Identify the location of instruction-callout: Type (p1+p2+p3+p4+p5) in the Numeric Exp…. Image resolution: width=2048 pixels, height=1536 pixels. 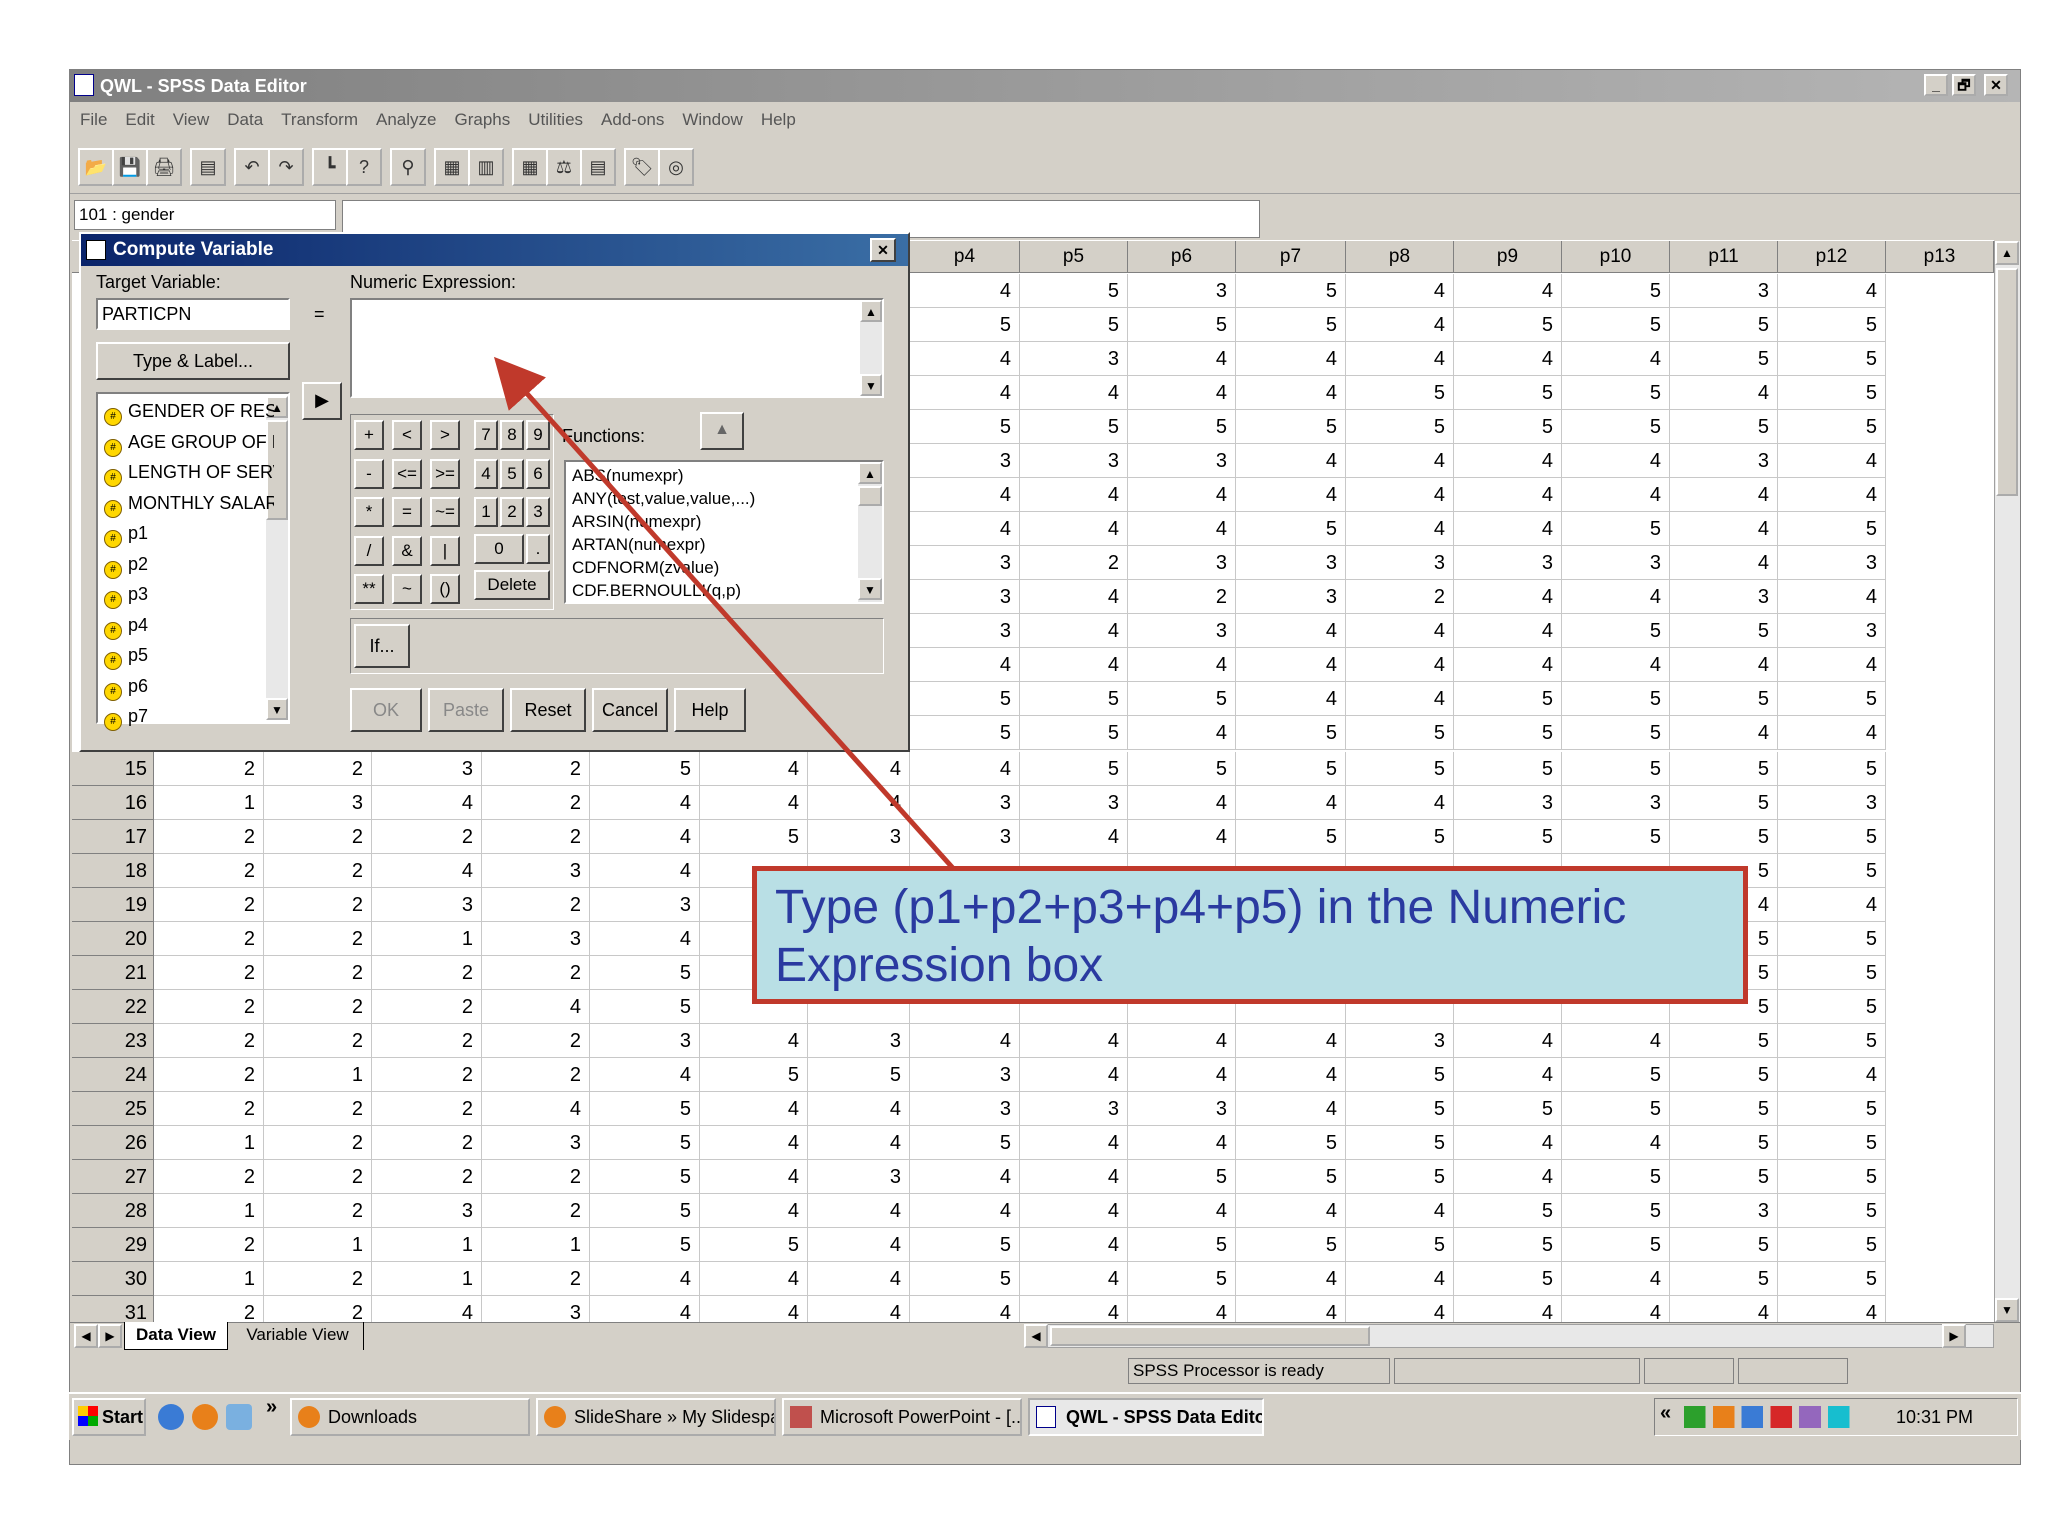
(1250, 935).